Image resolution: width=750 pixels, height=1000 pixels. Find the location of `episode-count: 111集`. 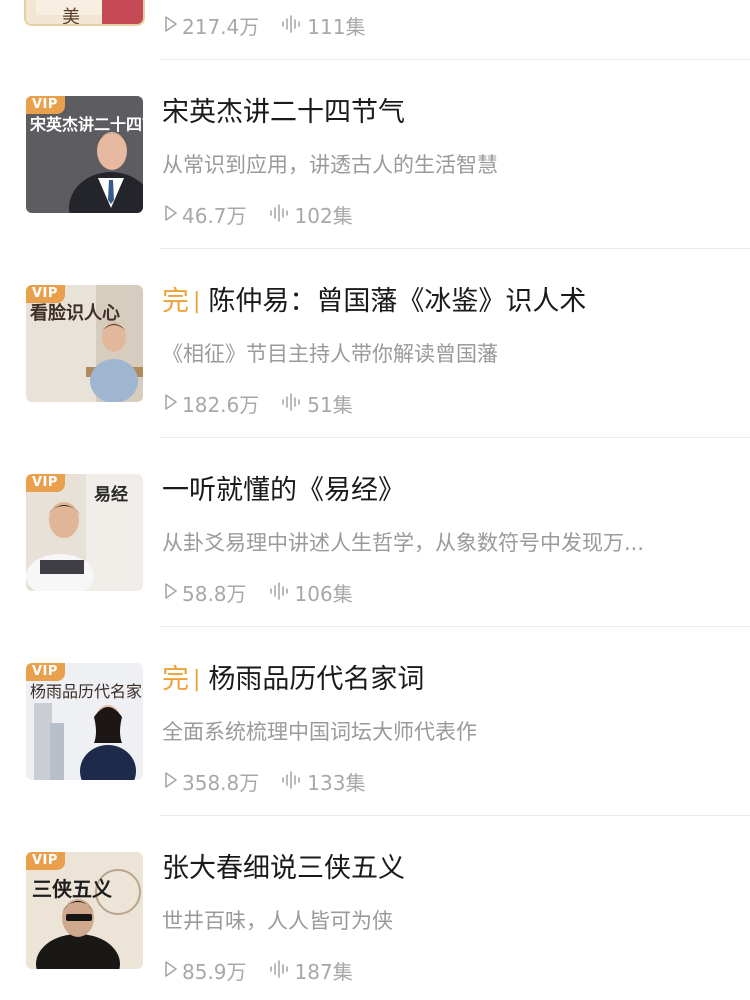

episode-count: 111集 is located at coordinates (336, 27).